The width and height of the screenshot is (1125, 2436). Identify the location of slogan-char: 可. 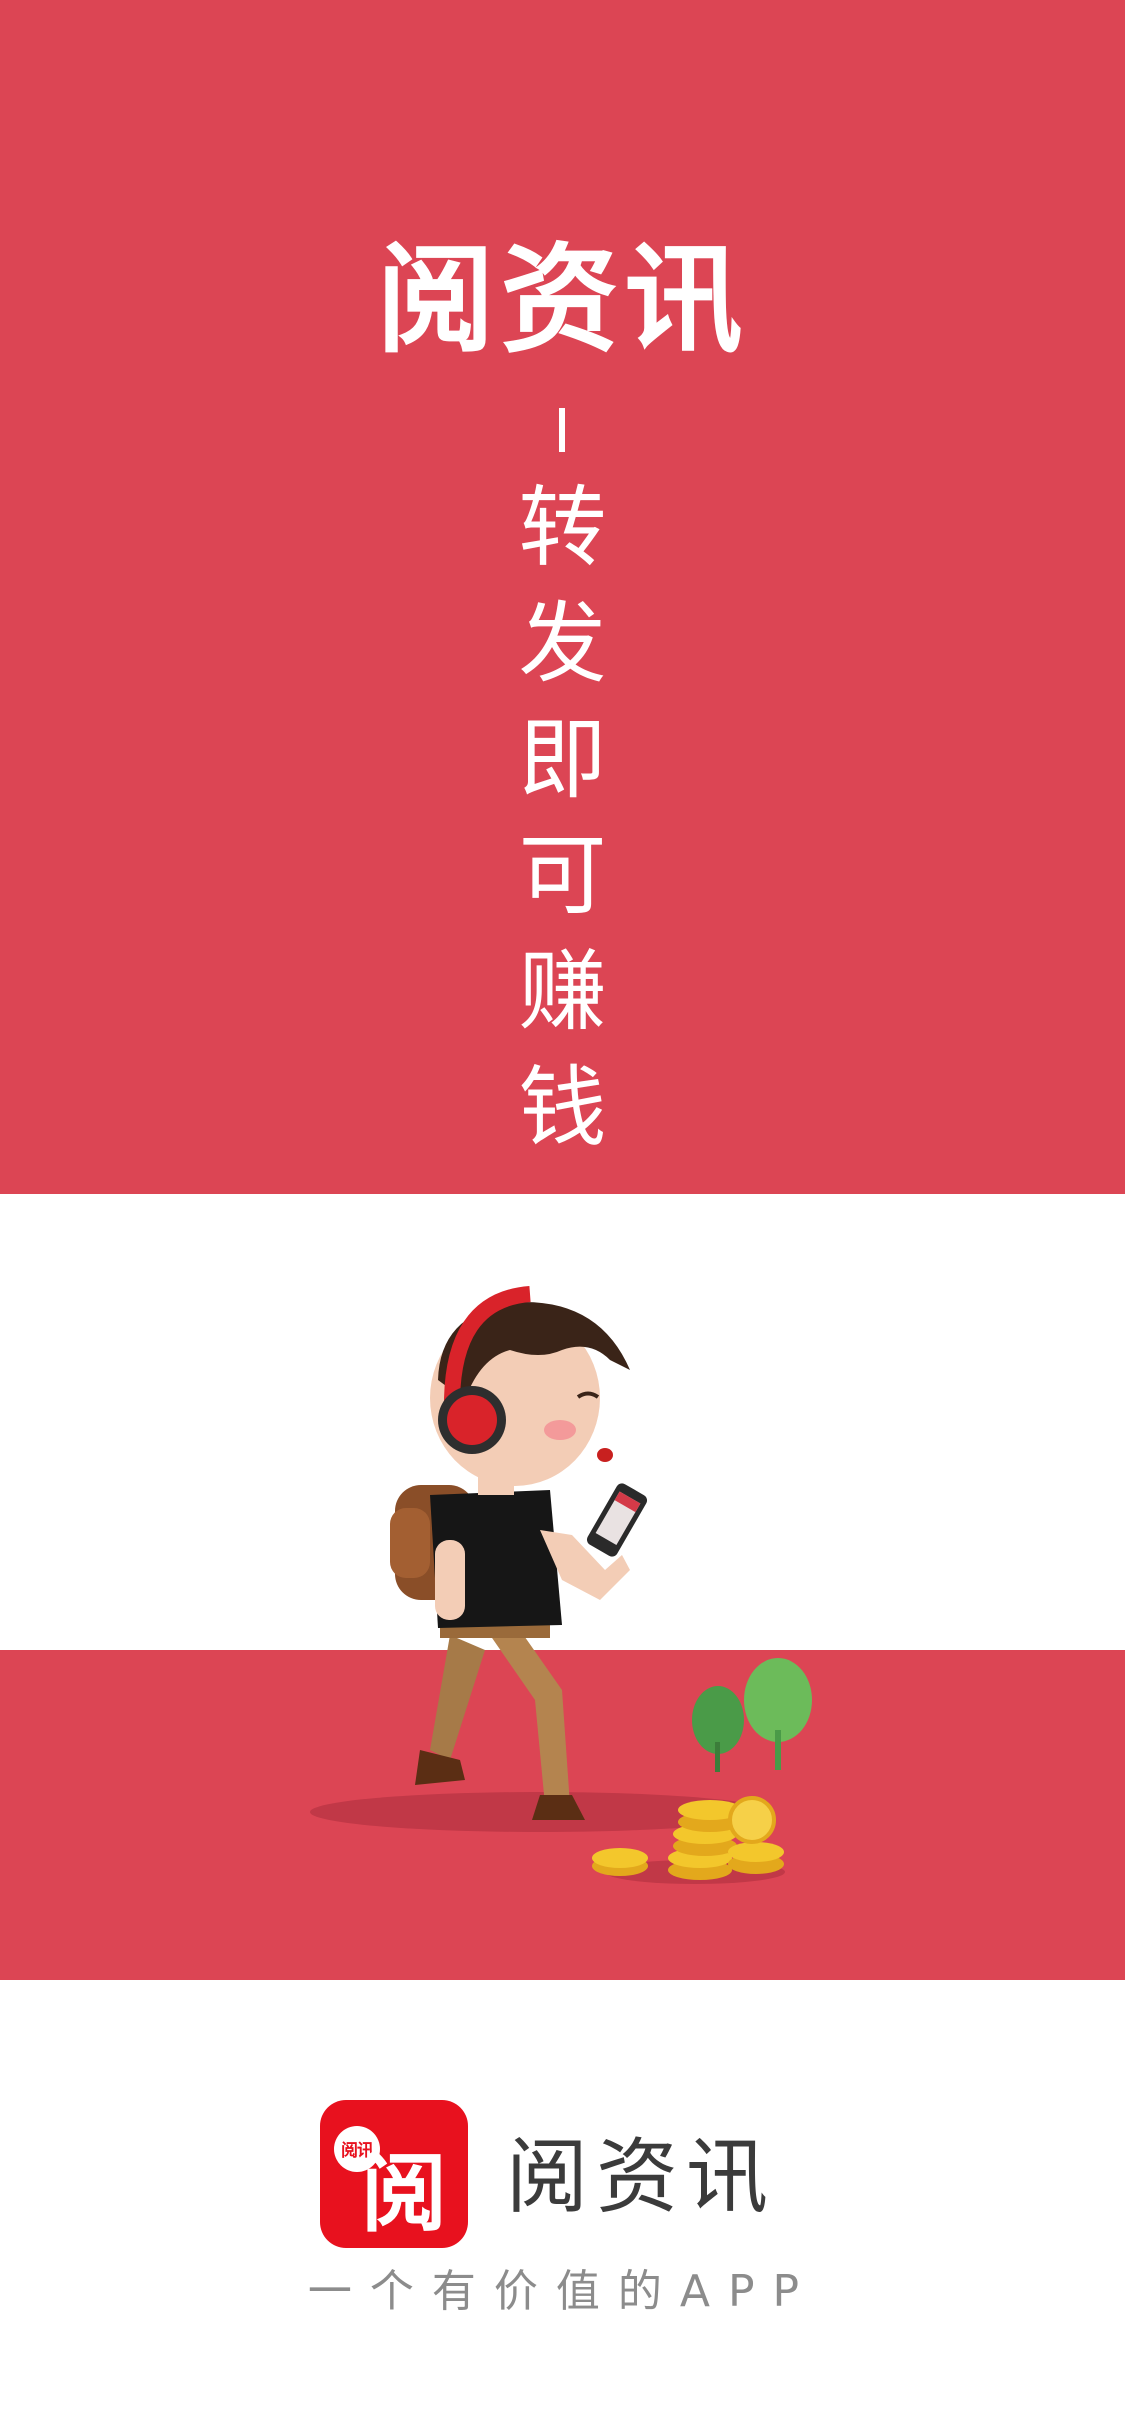
(562, 875).